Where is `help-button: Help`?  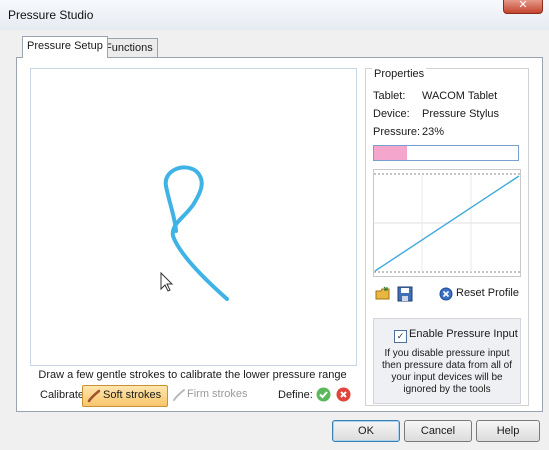 help-button: Help is located at coordinates (508, 431).